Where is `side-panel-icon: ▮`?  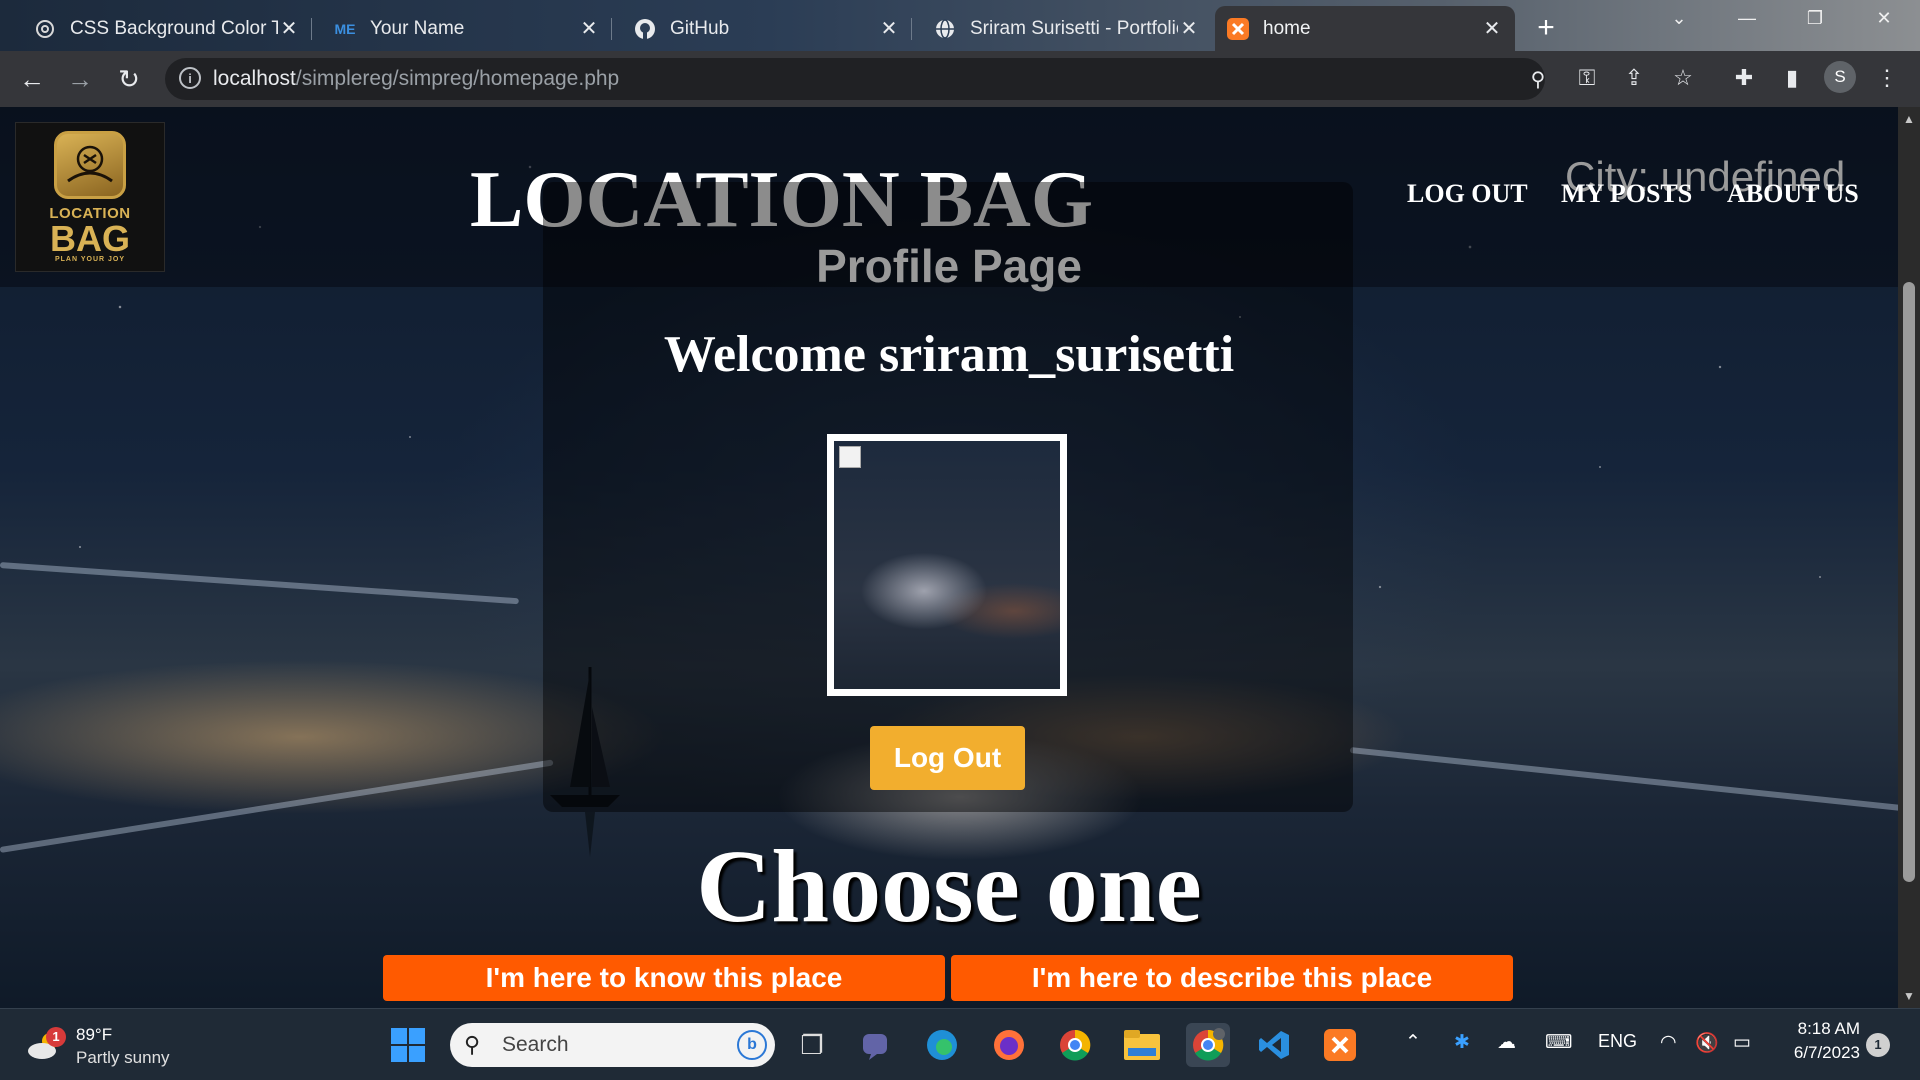 side-panel-icon: ▮ is located at coordinates (1792, 78).